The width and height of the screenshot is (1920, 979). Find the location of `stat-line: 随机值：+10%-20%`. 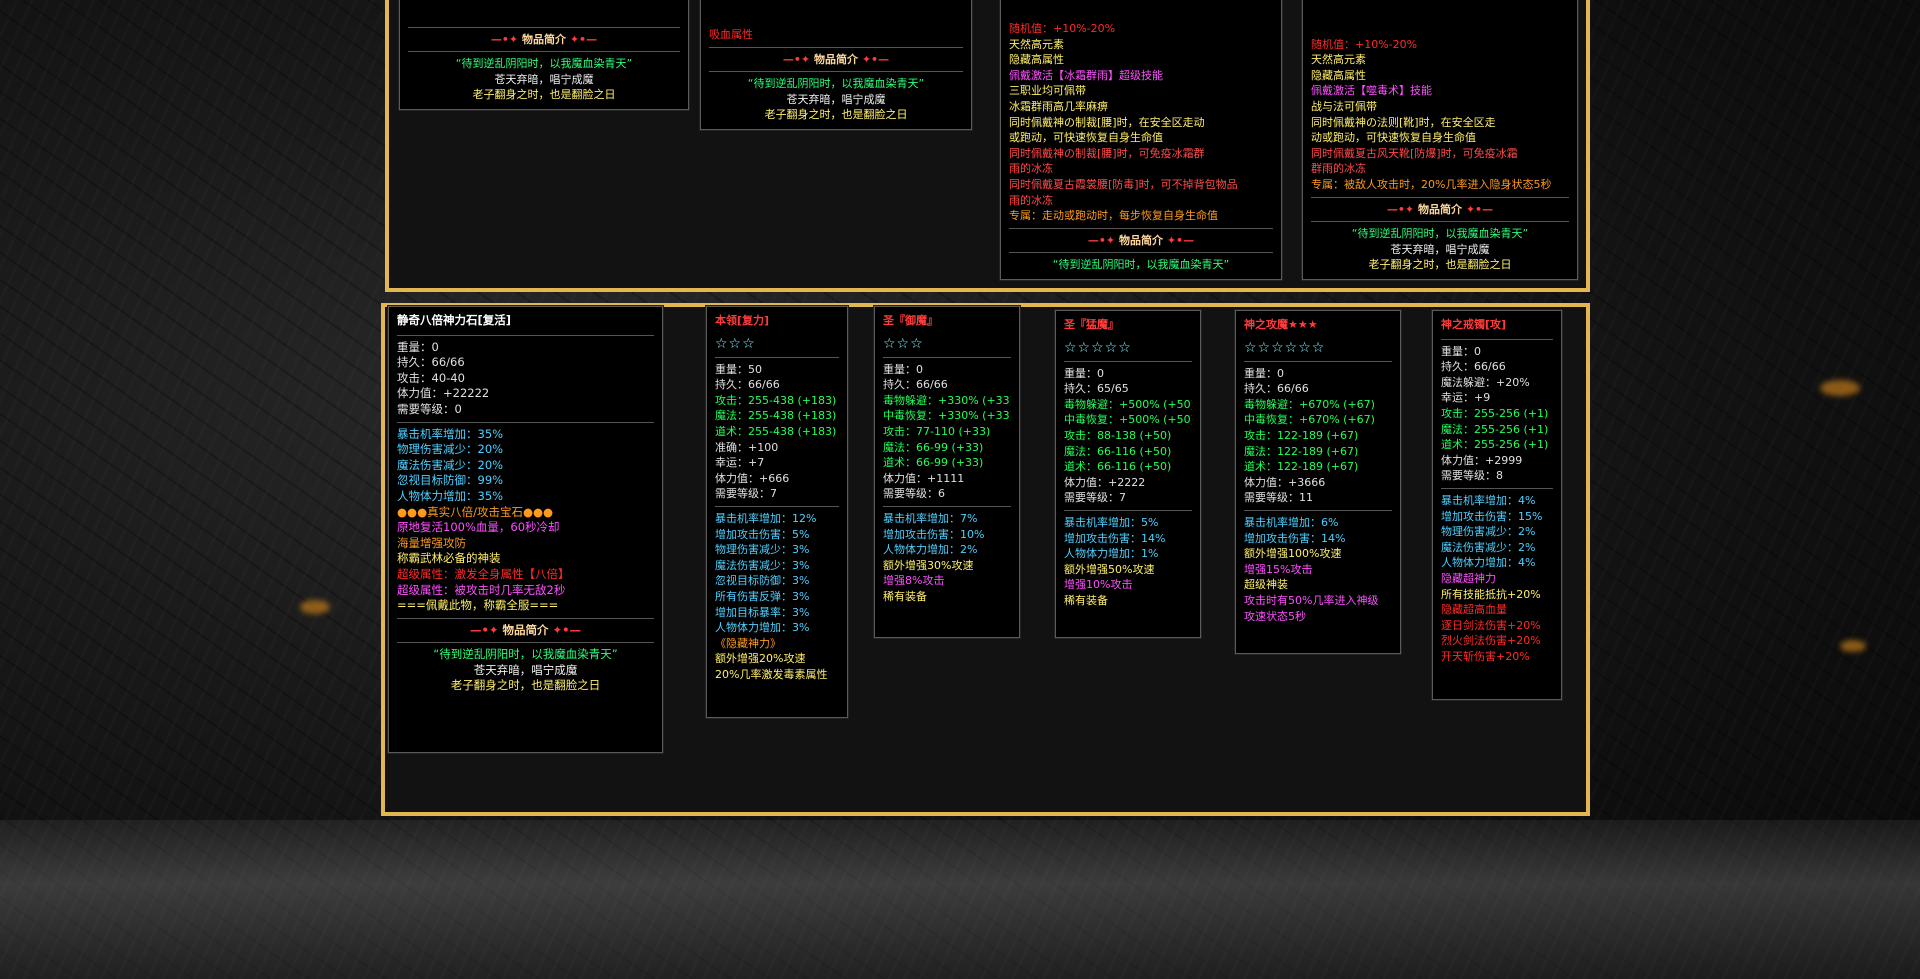

stat-line: 随机值：+10%-20% is located at coordinates (1364, 44).